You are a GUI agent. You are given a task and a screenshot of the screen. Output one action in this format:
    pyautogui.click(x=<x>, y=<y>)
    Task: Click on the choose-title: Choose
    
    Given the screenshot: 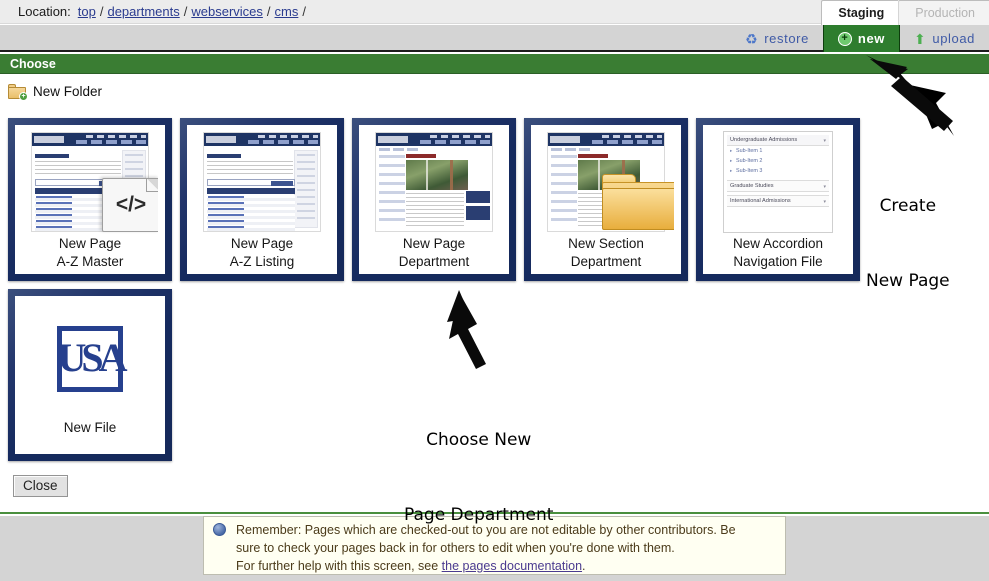 What is the action you would take?
    pyautogui.click(x=33, y=63)
    